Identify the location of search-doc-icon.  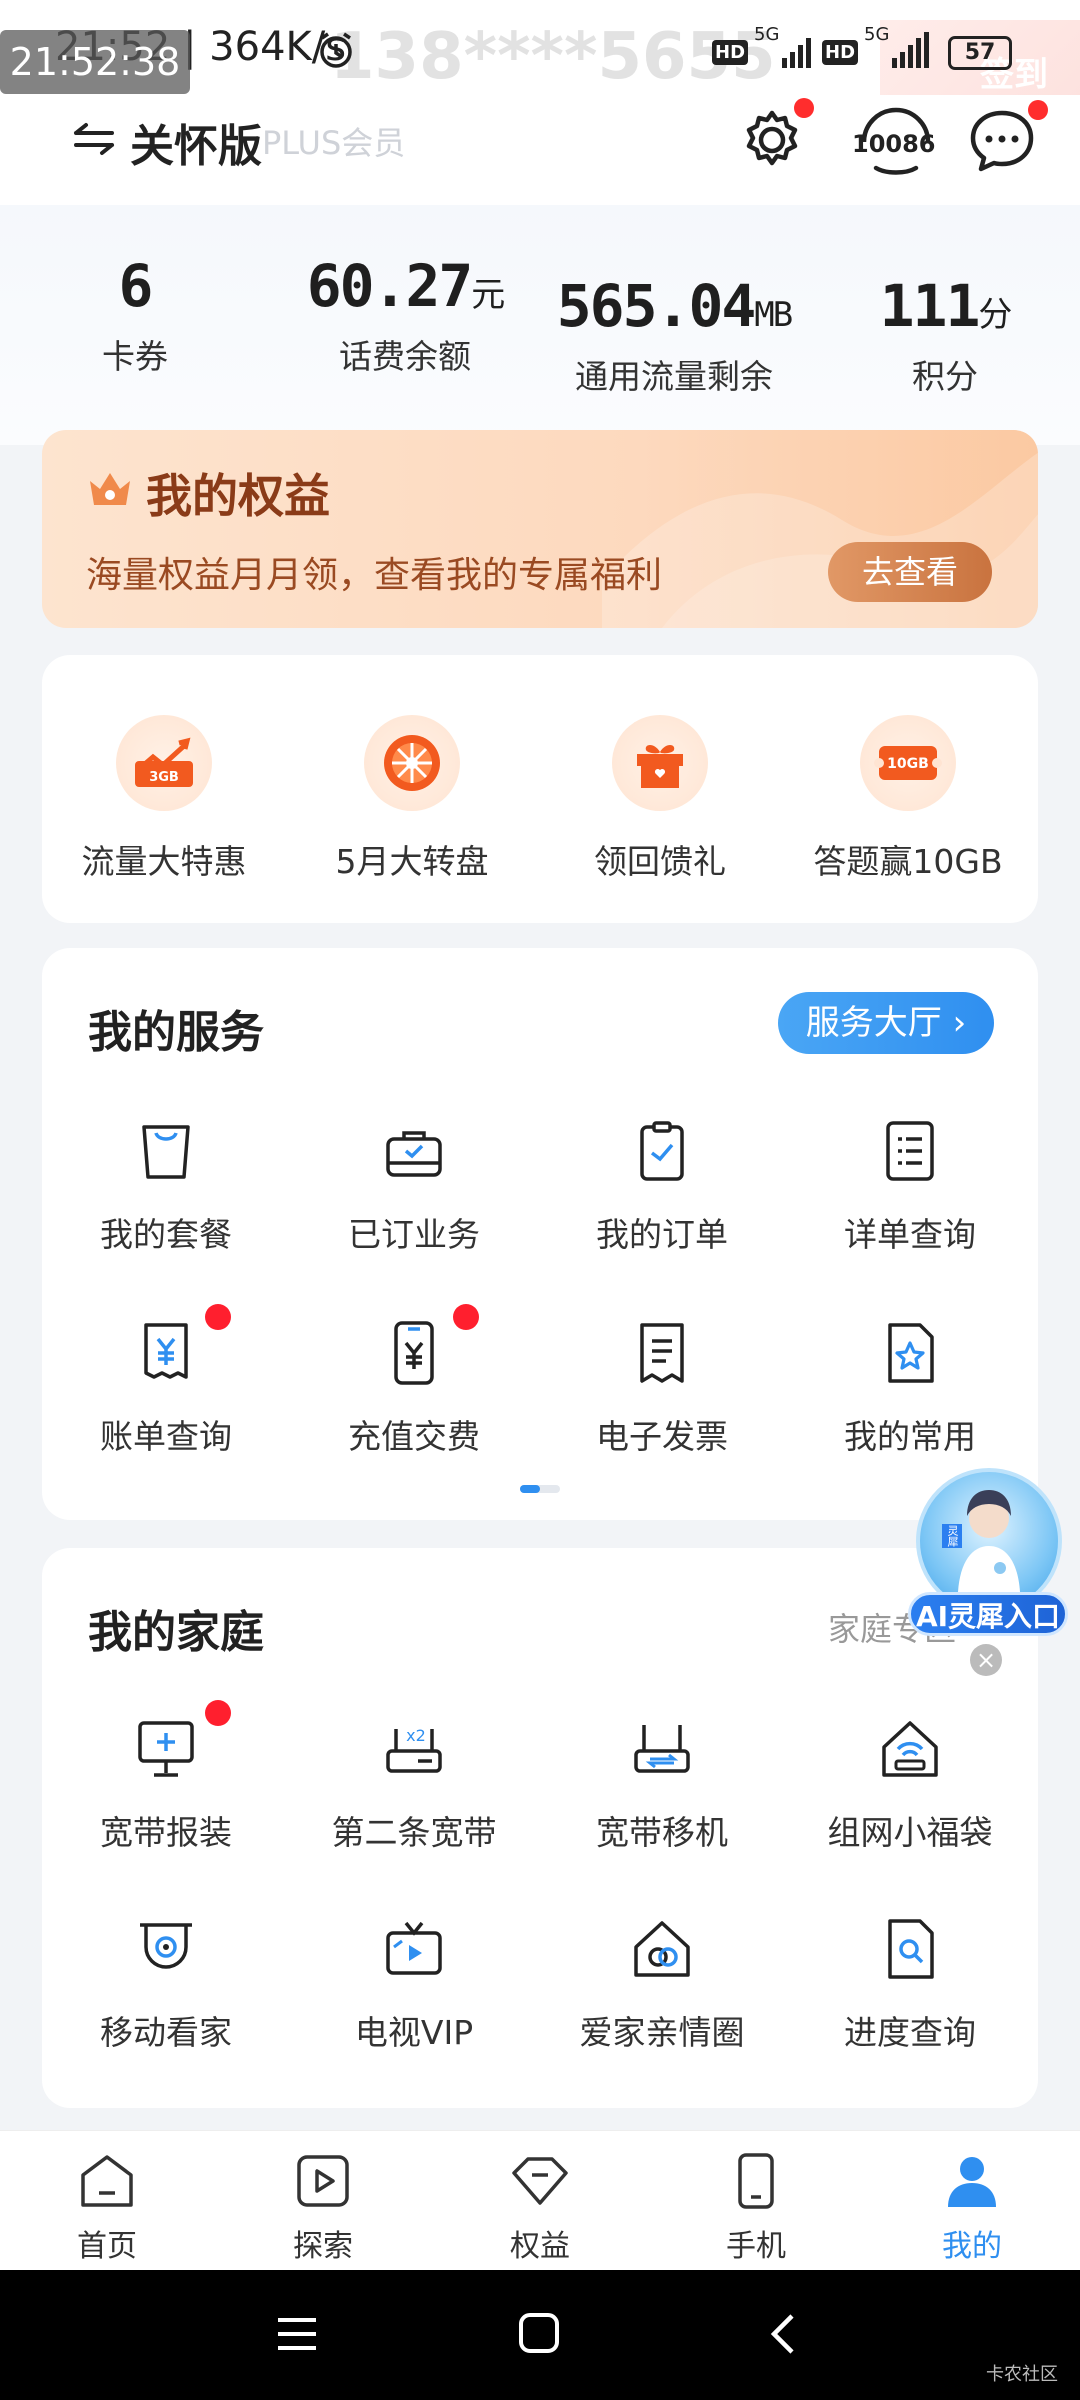
(910, 1949).